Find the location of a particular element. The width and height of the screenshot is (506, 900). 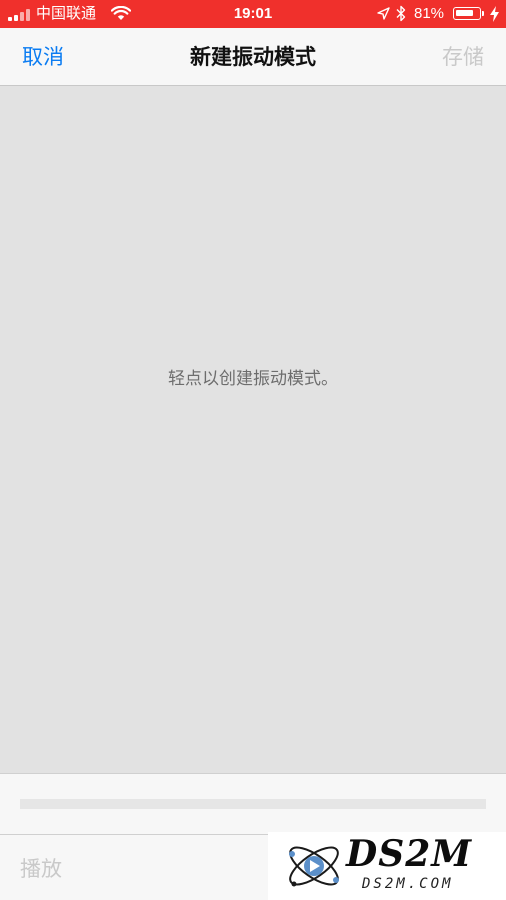

watermark-url: DS2M.COM is located at coordinates (408, 884).